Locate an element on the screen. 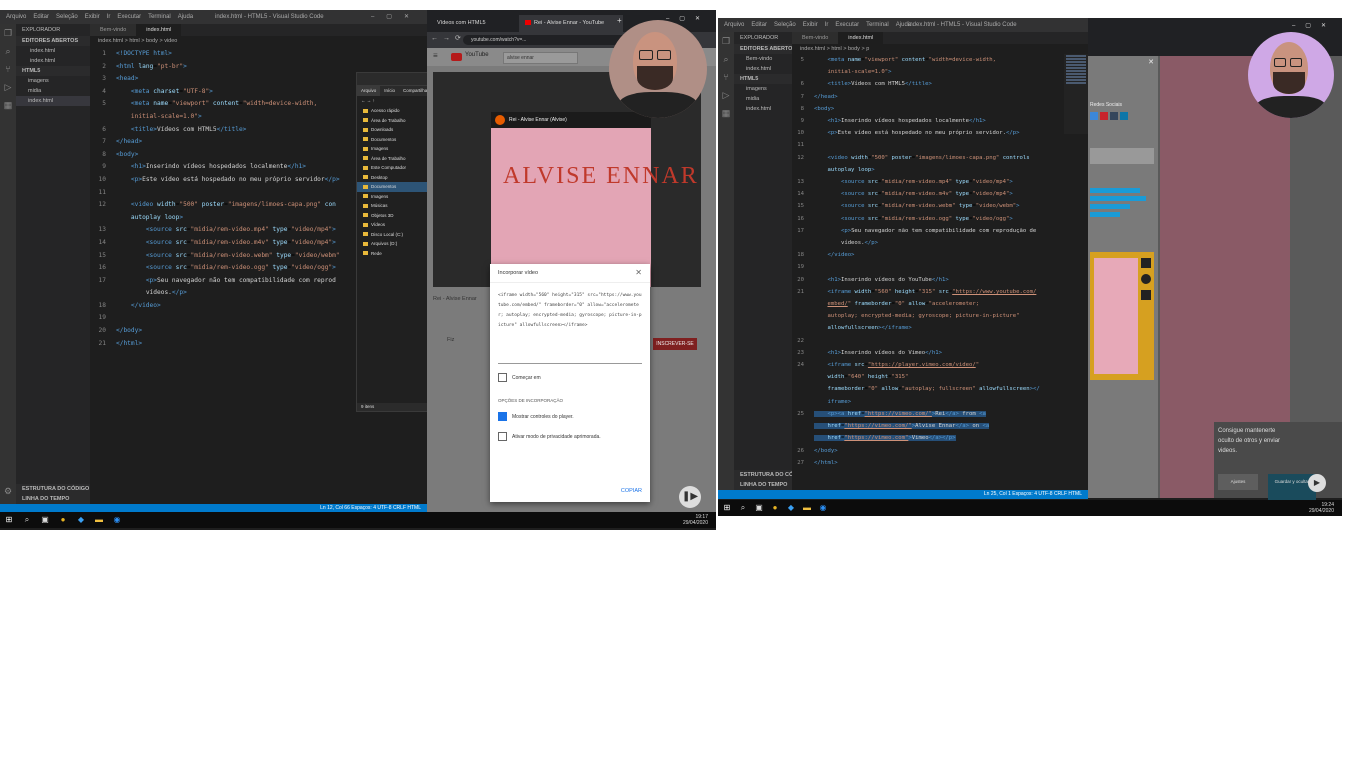 This screenshot has height=768, width=1366. folder-item: Disco Local (C:) is located at coordinates (393, 235).